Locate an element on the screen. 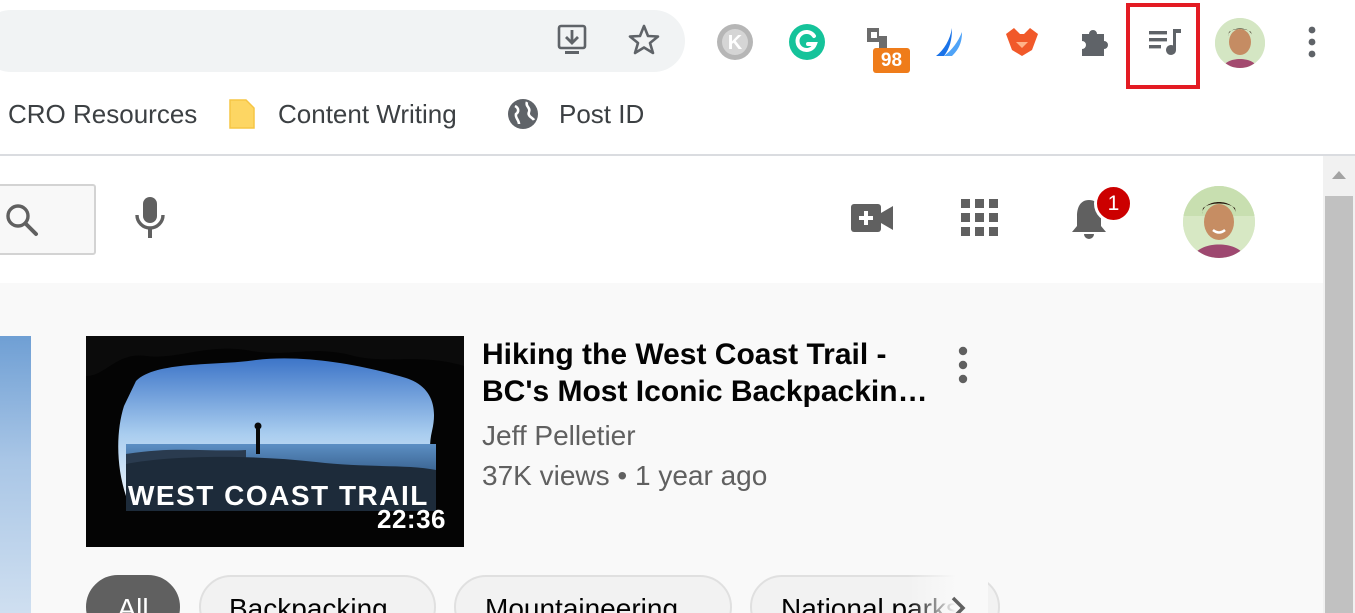 The width and height of the screenshot is (1355, 613). channel-name: Jeff Pelletier is located at coordinates (559, 436).